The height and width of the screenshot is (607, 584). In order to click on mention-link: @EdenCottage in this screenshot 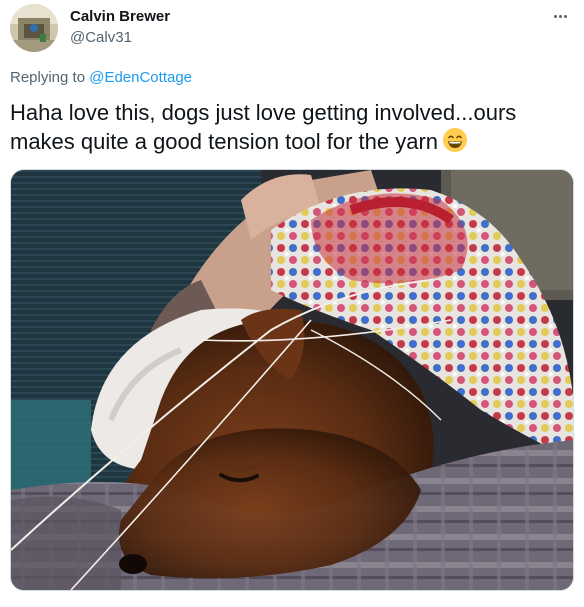, I will do `click(140, 77)`.